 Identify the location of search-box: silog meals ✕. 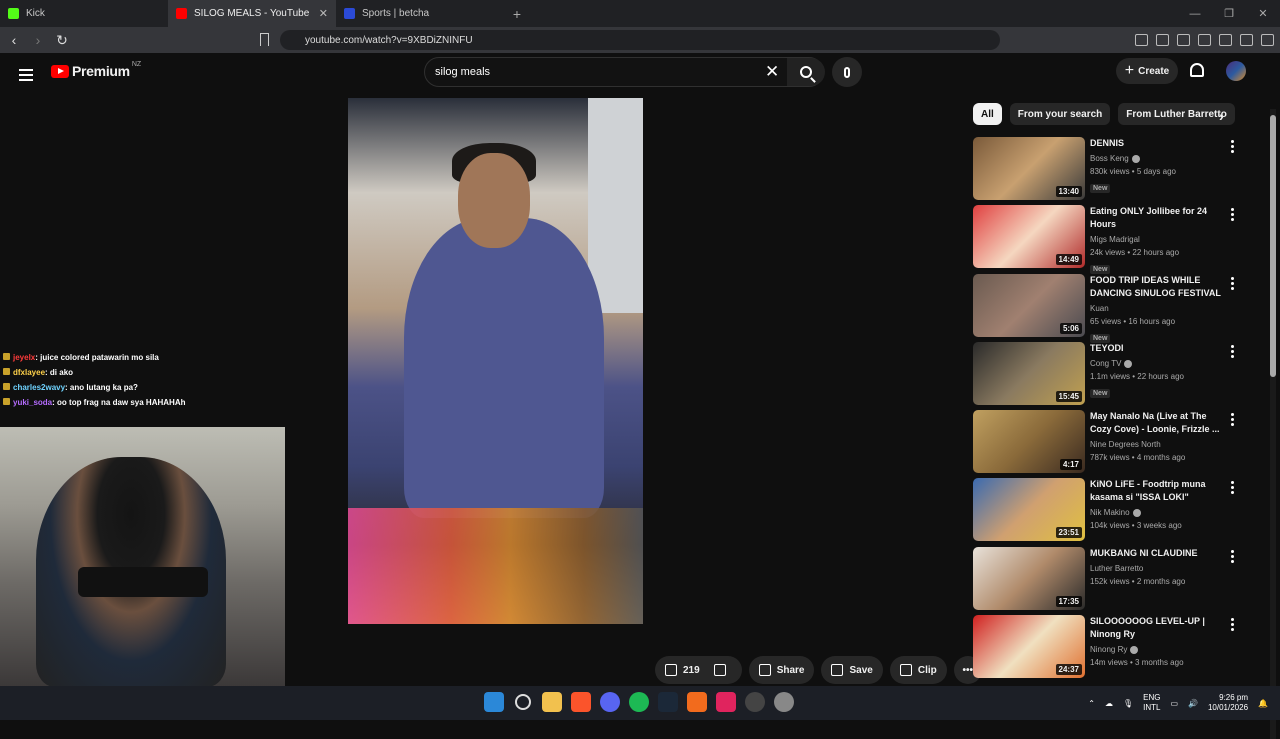
(624, 72).